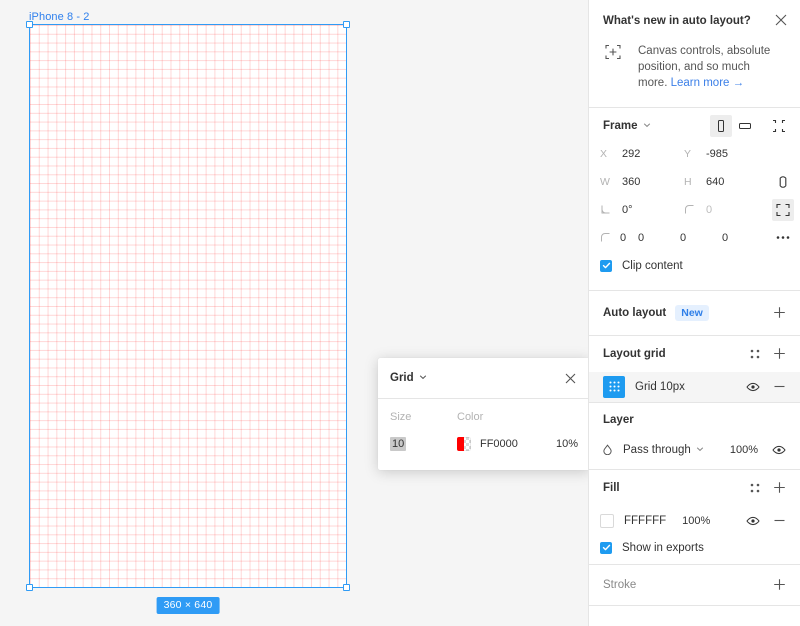 The width and height of the screenshot is (800, 626). I want to click on layout-grid-title: Layout grid, so click(634, 353).